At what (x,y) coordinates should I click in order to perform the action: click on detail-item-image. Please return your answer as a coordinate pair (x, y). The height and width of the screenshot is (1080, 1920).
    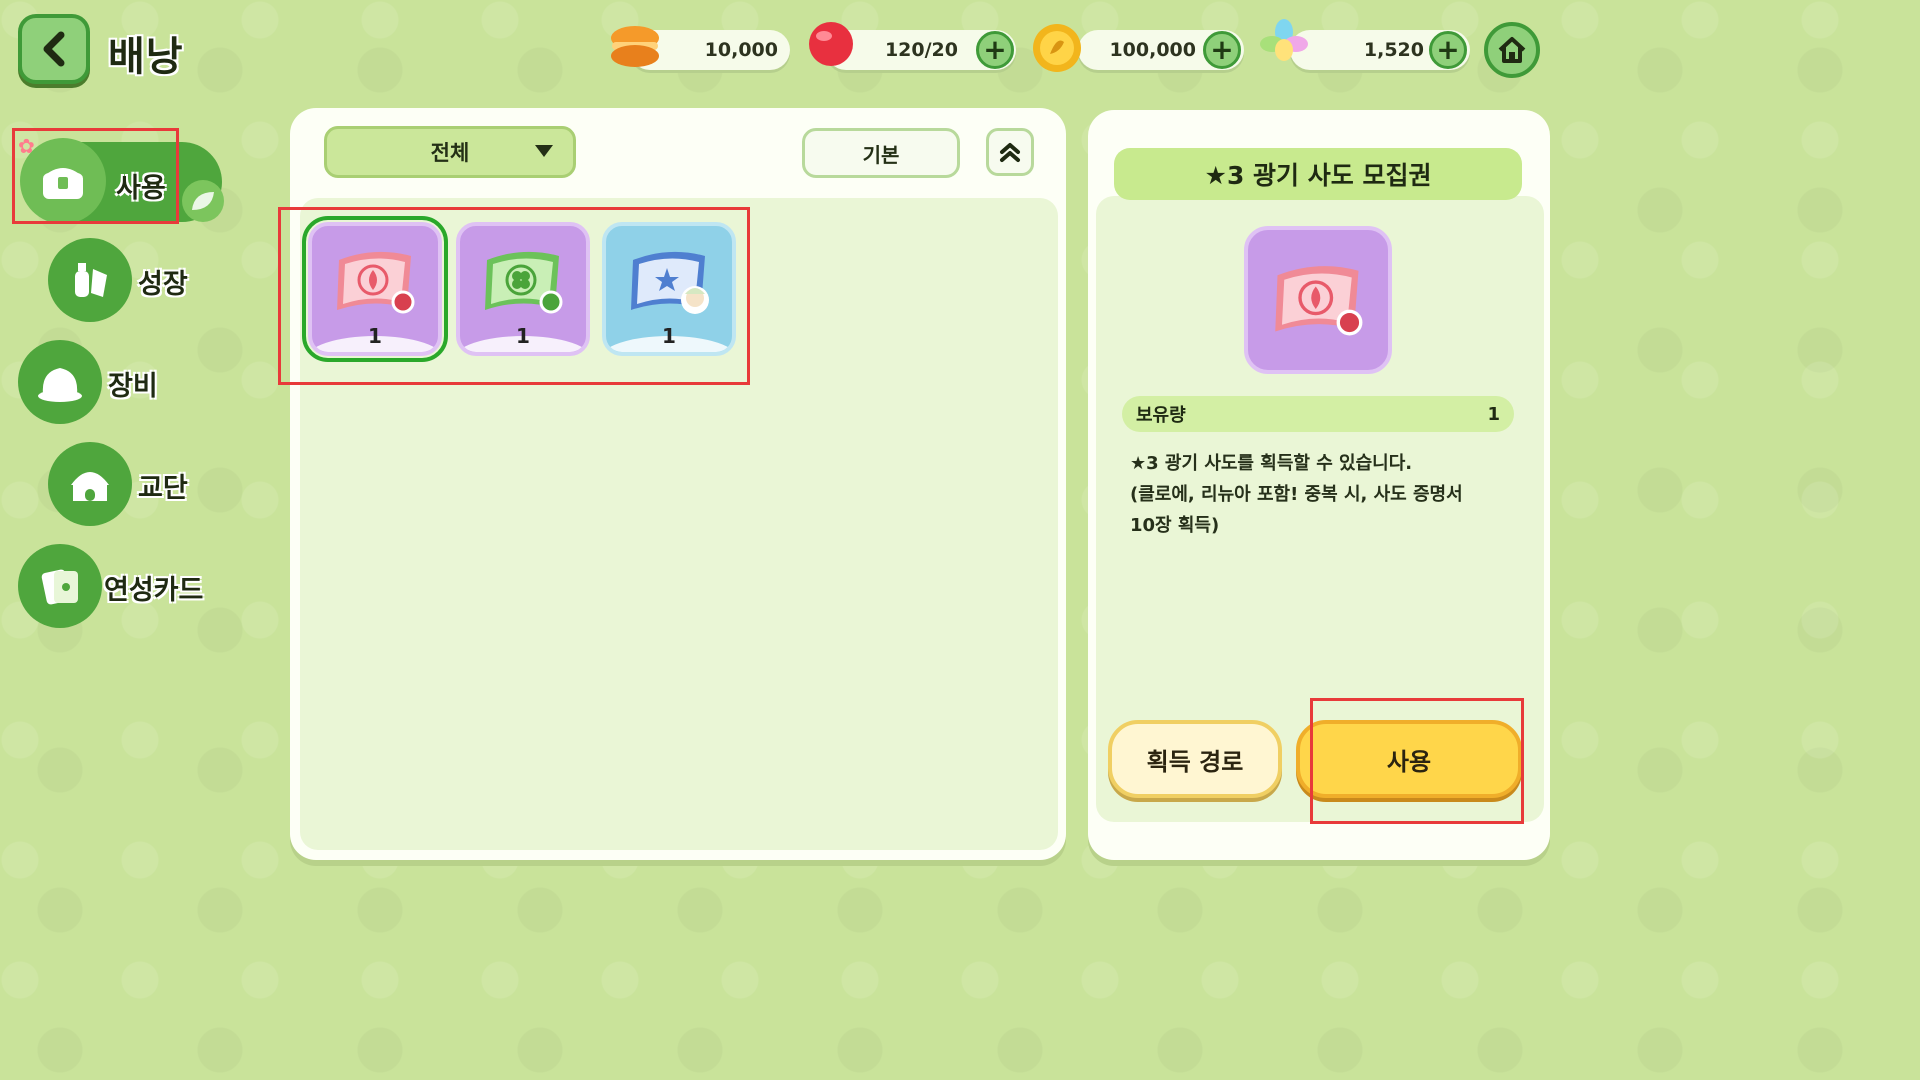
    Looking at the image, I should click on (1318, 300).